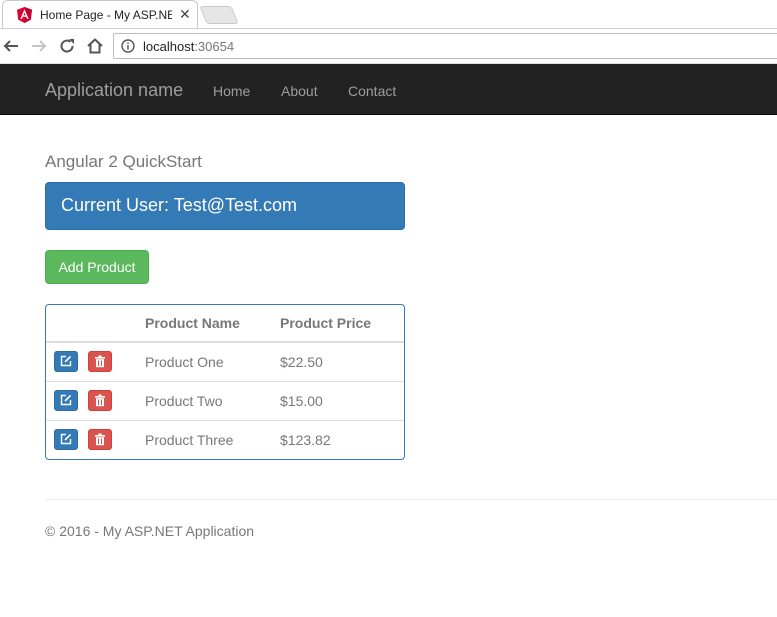 The height and width of the screenshot is (617, 777). Describe the element at coordinates (338, 324) in the screenshot. I see `product-price-header: Product Price` at that location.